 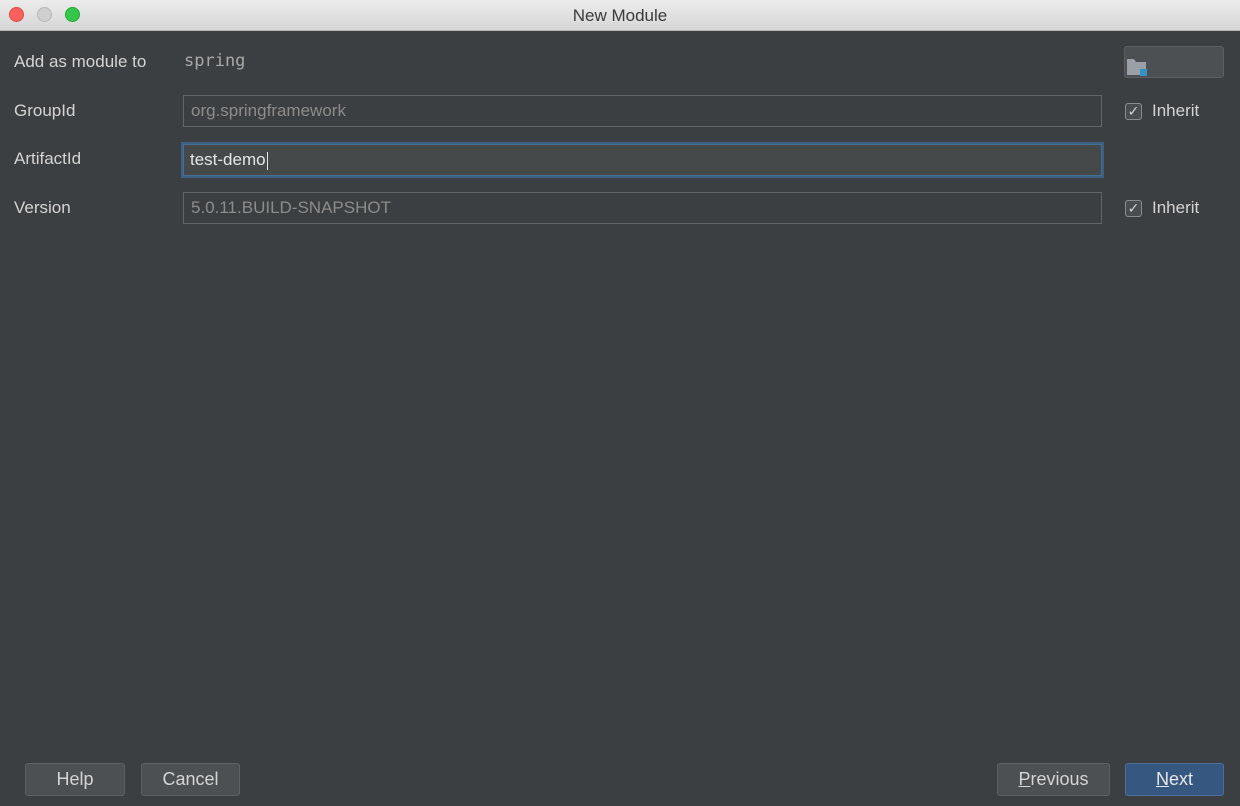 I want to click on group-id-inherit-checkbox: ✓, so click(x=1133, y=111).